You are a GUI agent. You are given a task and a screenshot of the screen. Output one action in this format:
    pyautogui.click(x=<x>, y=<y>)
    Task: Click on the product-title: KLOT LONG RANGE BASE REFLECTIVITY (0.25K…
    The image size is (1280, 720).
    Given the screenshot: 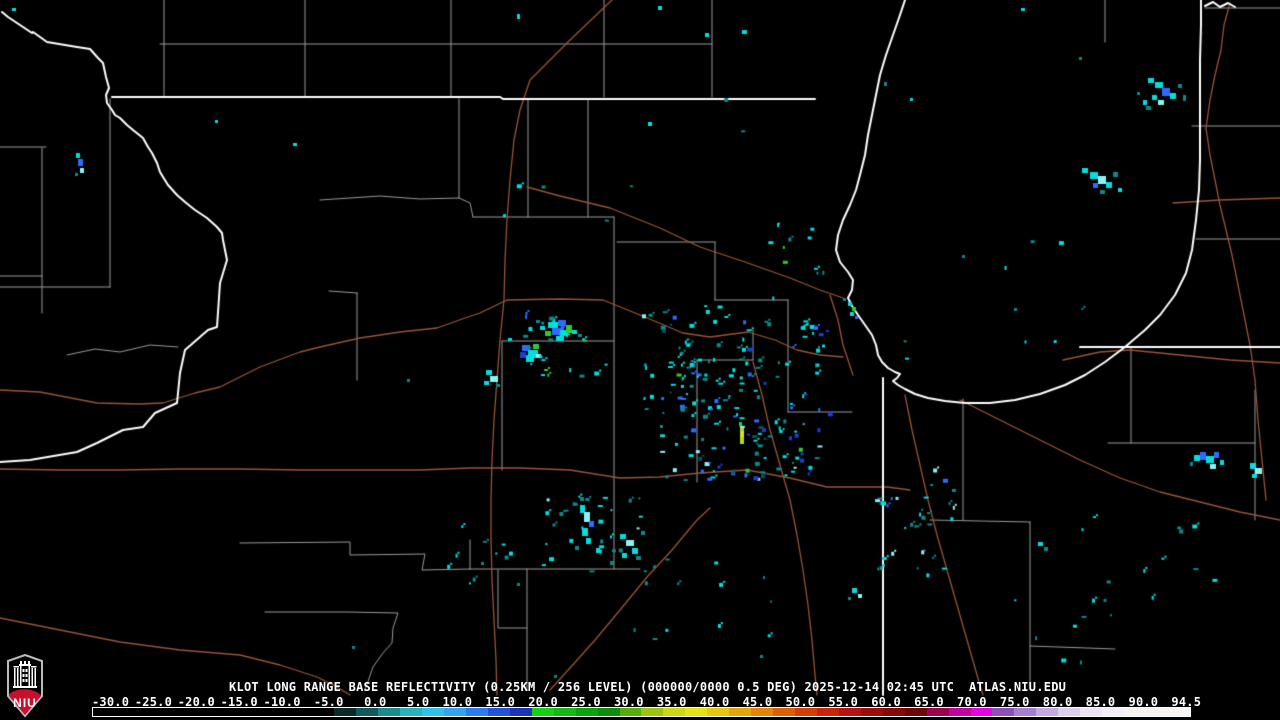 What is the action you would take?
    pyautogui.click(x=648, y=687)
    